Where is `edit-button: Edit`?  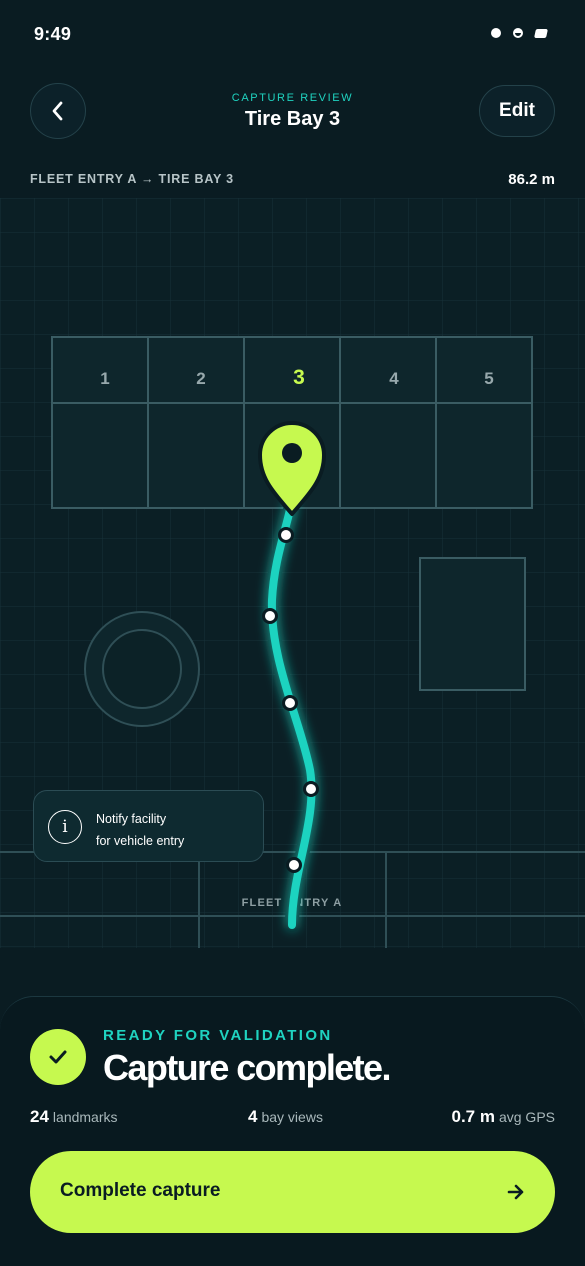
edit-button: Edit is located at coordinates (517, 111).